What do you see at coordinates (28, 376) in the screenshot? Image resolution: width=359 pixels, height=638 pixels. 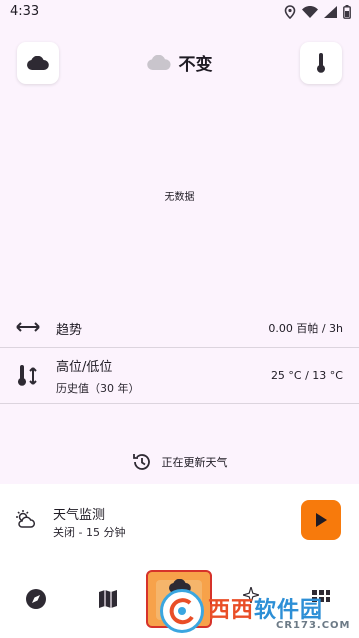 I see `thermometer-updown-icon` at bounding box center [28, 376].